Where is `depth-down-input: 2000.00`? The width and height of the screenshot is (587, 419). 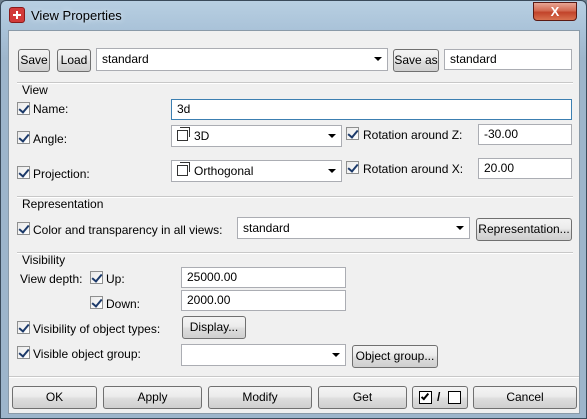
depth-down-input: 2000.00 is located at coordinates (263, 300).